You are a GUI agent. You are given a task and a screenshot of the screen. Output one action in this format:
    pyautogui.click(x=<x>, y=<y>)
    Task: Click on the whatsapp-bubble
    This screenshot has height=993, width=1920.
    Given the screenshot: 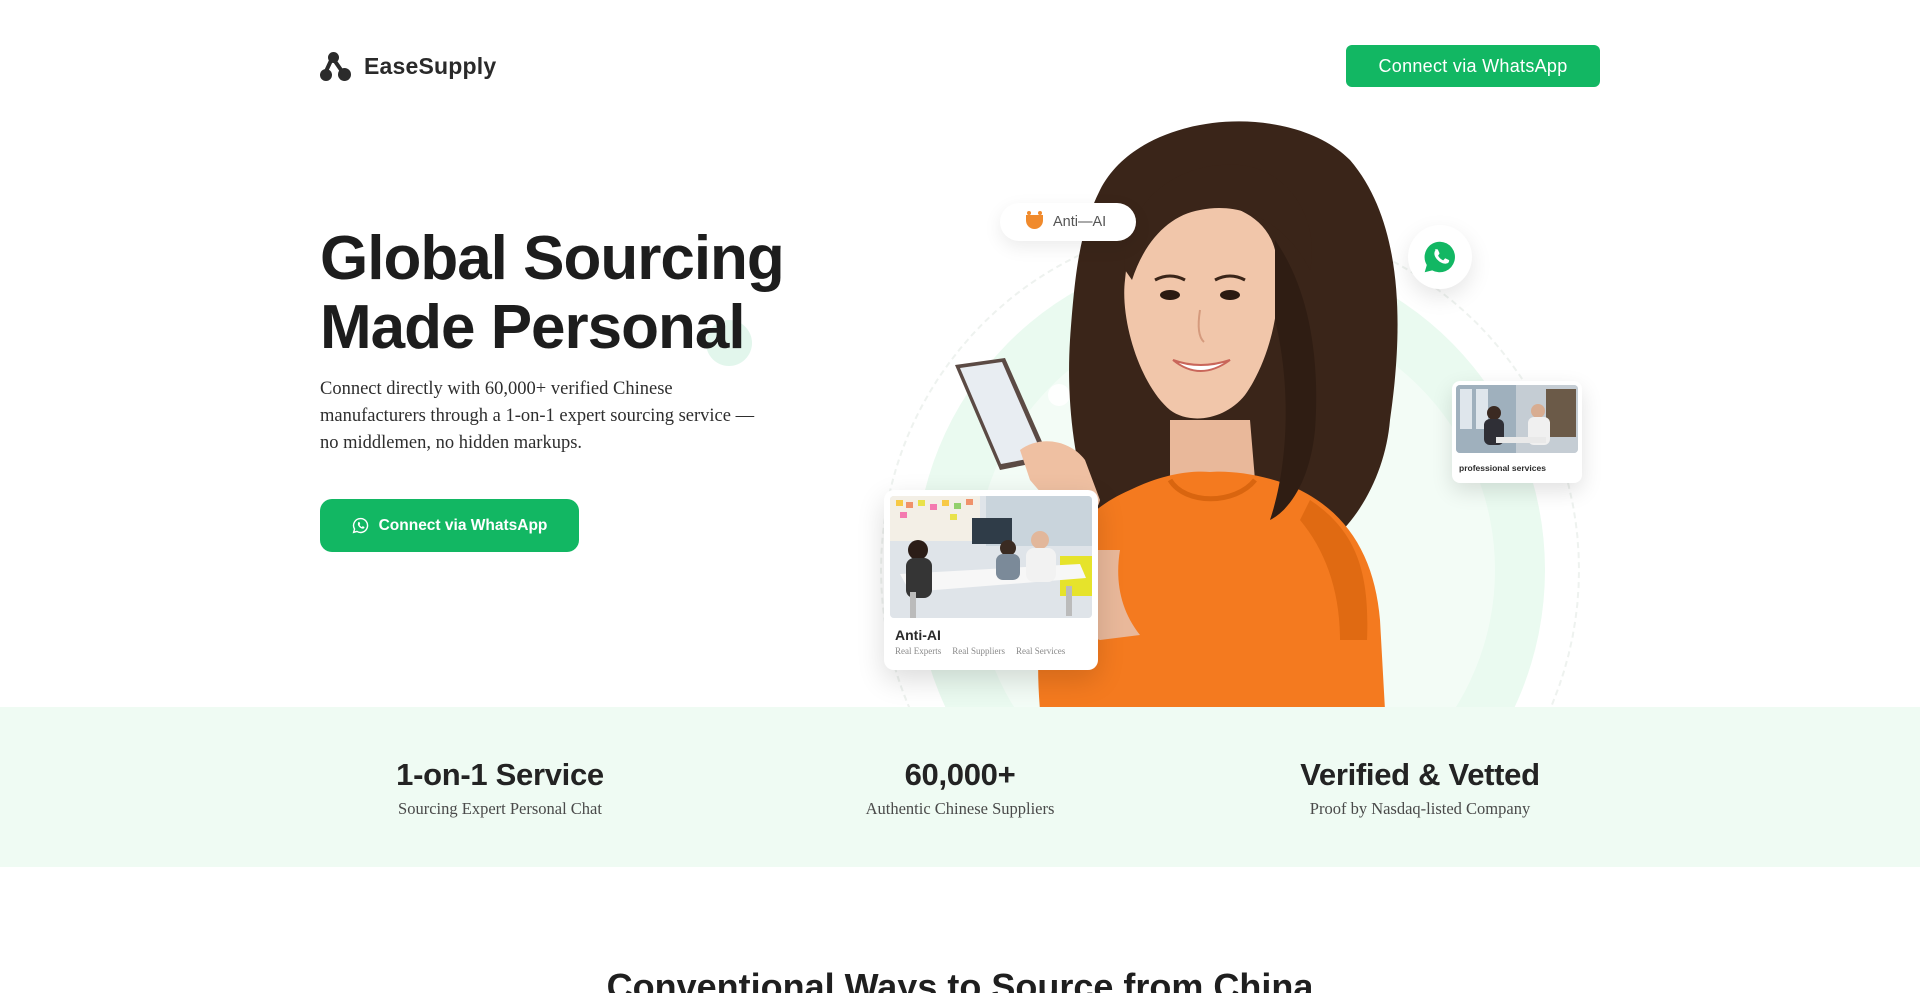 What is the action you would take?
    pyautogui.click(x=1440, y=257)
    